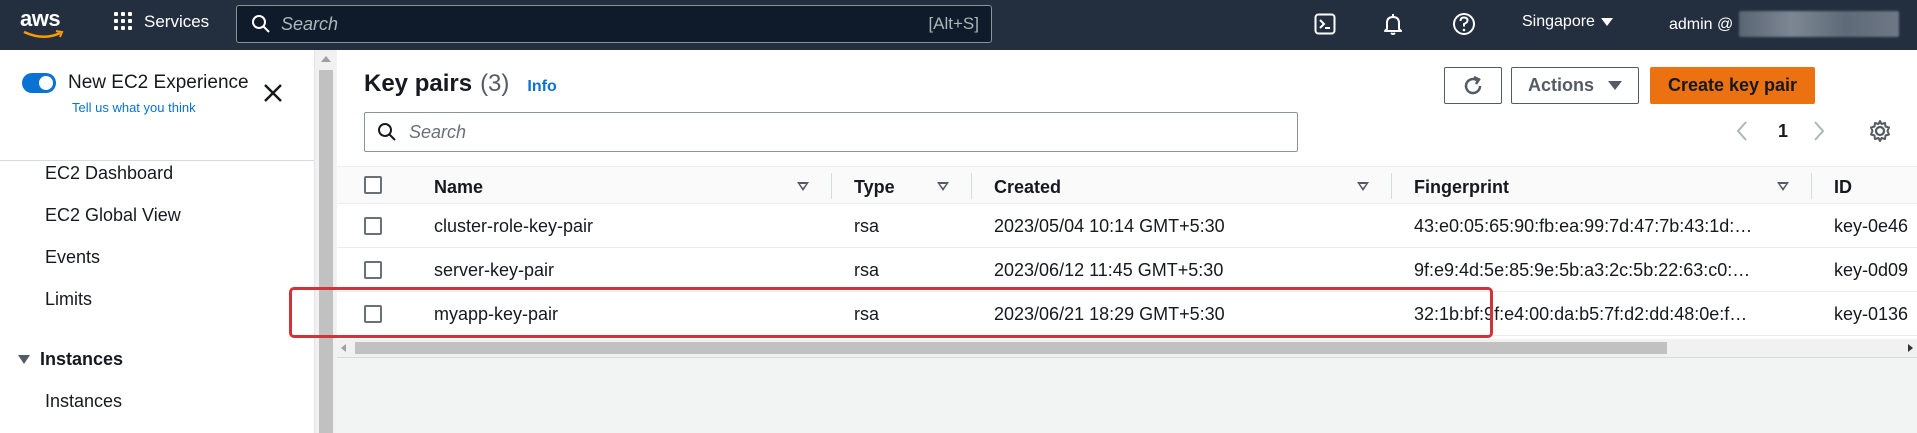 This screenshot has height=433, width=1917. Describe the element at coordinates (124, 22) in the screenshot. I see `grid-icon` at that location.